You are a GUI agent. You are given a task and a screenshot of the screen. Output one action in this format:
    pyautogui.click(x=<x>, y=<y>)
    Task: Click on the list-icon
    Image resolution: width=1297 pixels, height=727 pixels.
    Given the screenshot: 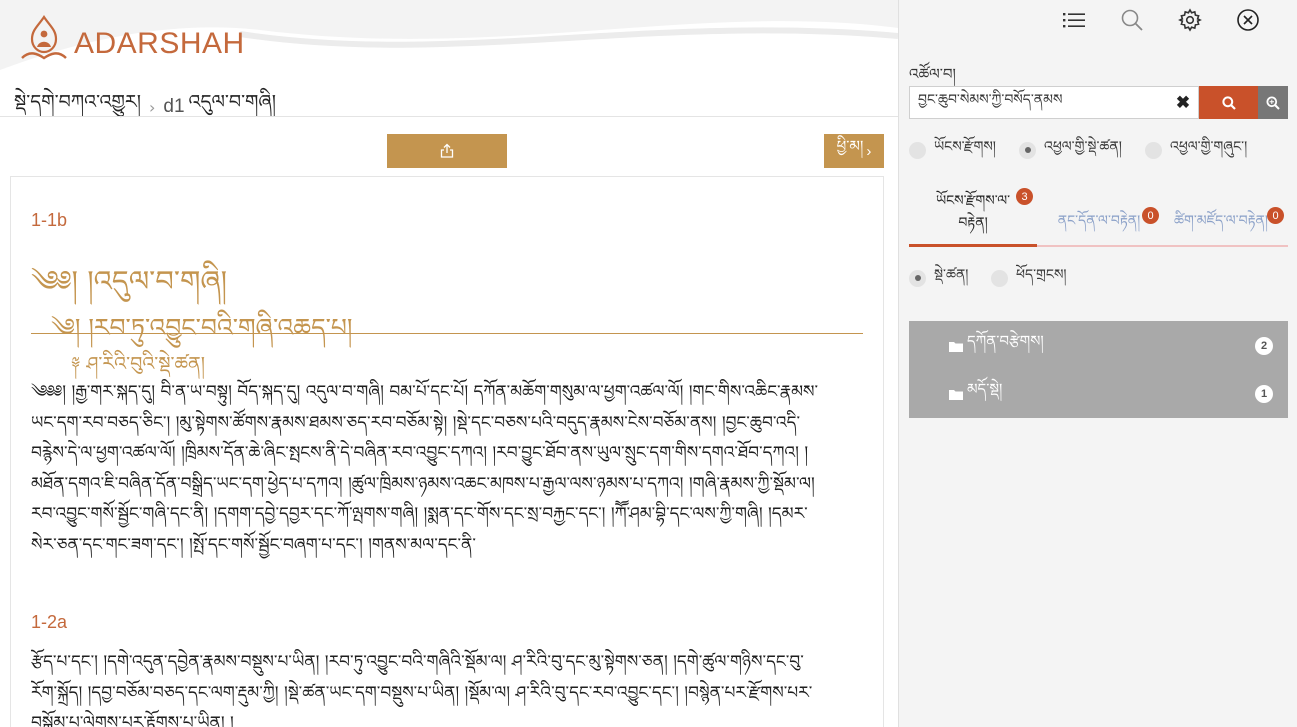 What is the action you would take?
    pyautogui.click(x=1074, y=20)
    